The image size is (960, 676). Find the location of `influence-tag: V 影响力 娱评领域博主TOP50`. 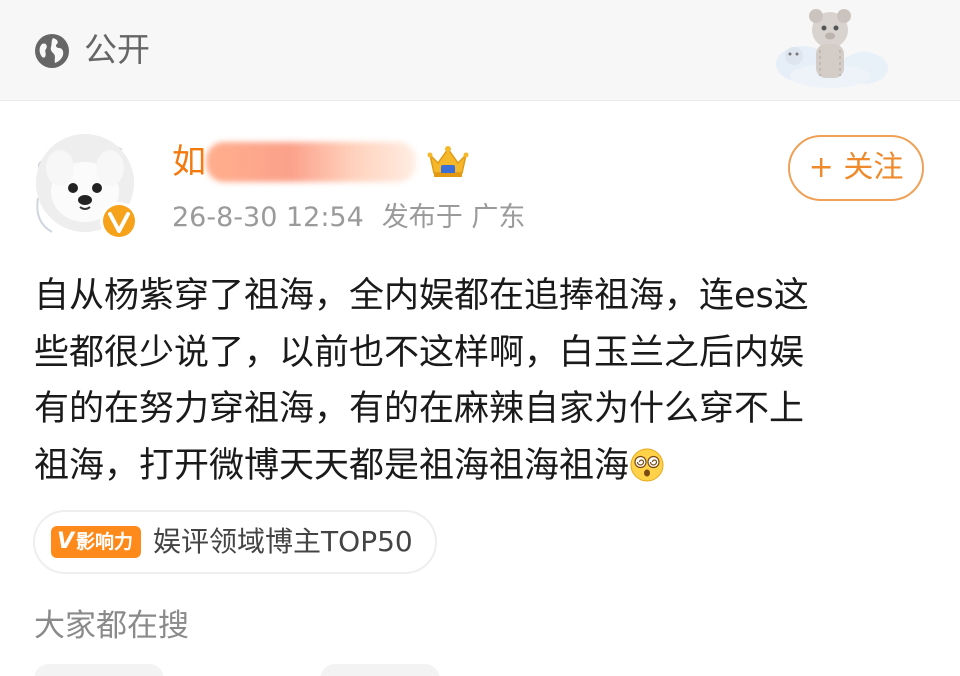

influence-tag: V 影响力 娱评领域博主TOP50 is located at coordinates (235, 542).